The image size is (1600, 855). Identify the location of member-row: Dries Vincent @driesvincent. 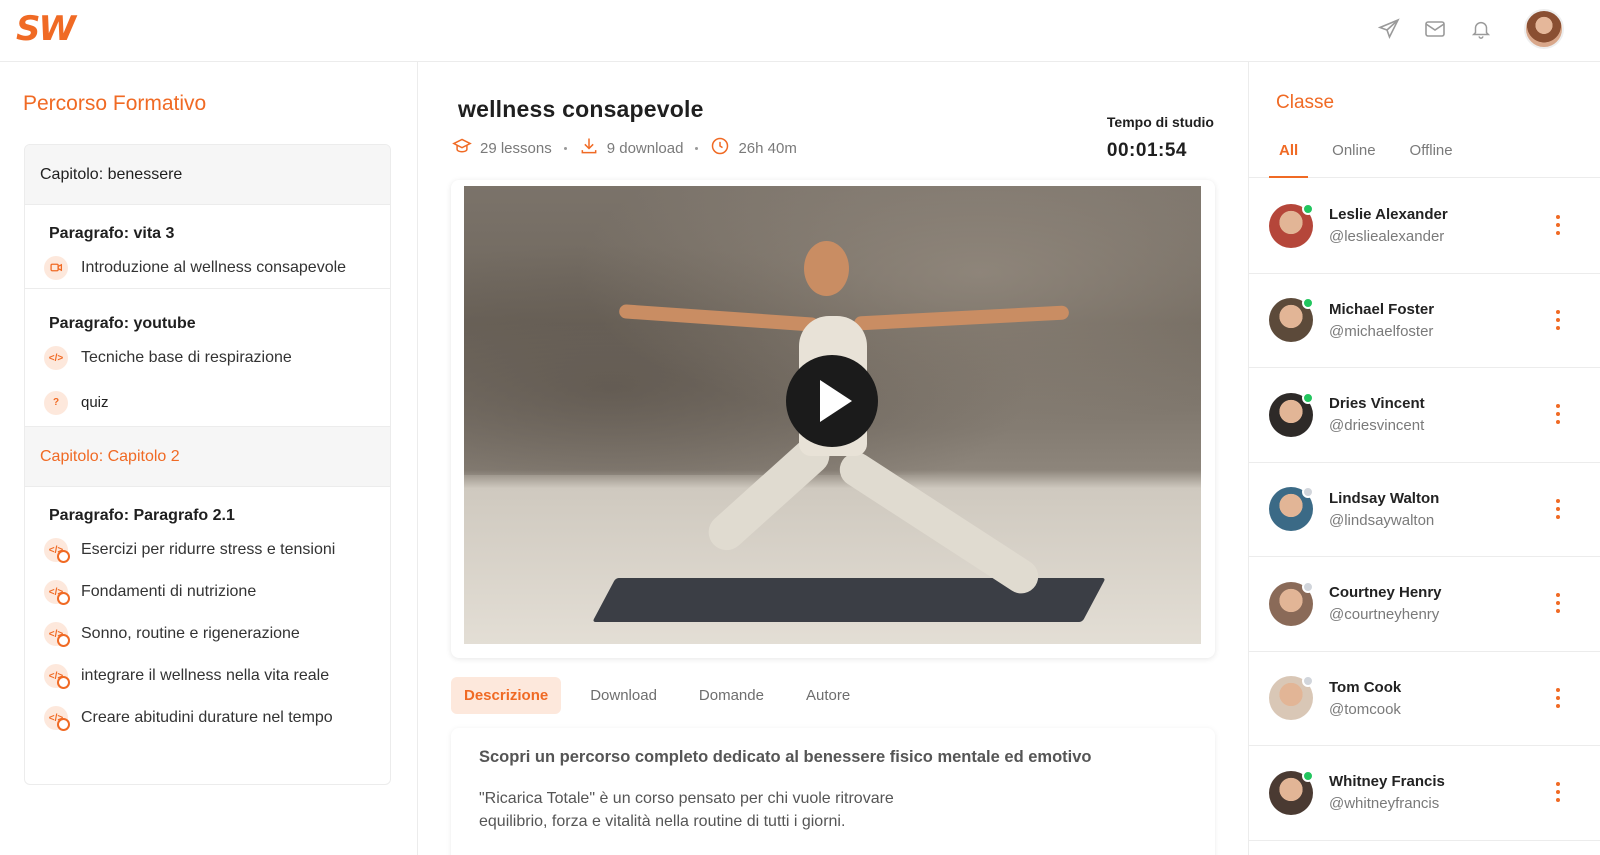
(1424, 415).